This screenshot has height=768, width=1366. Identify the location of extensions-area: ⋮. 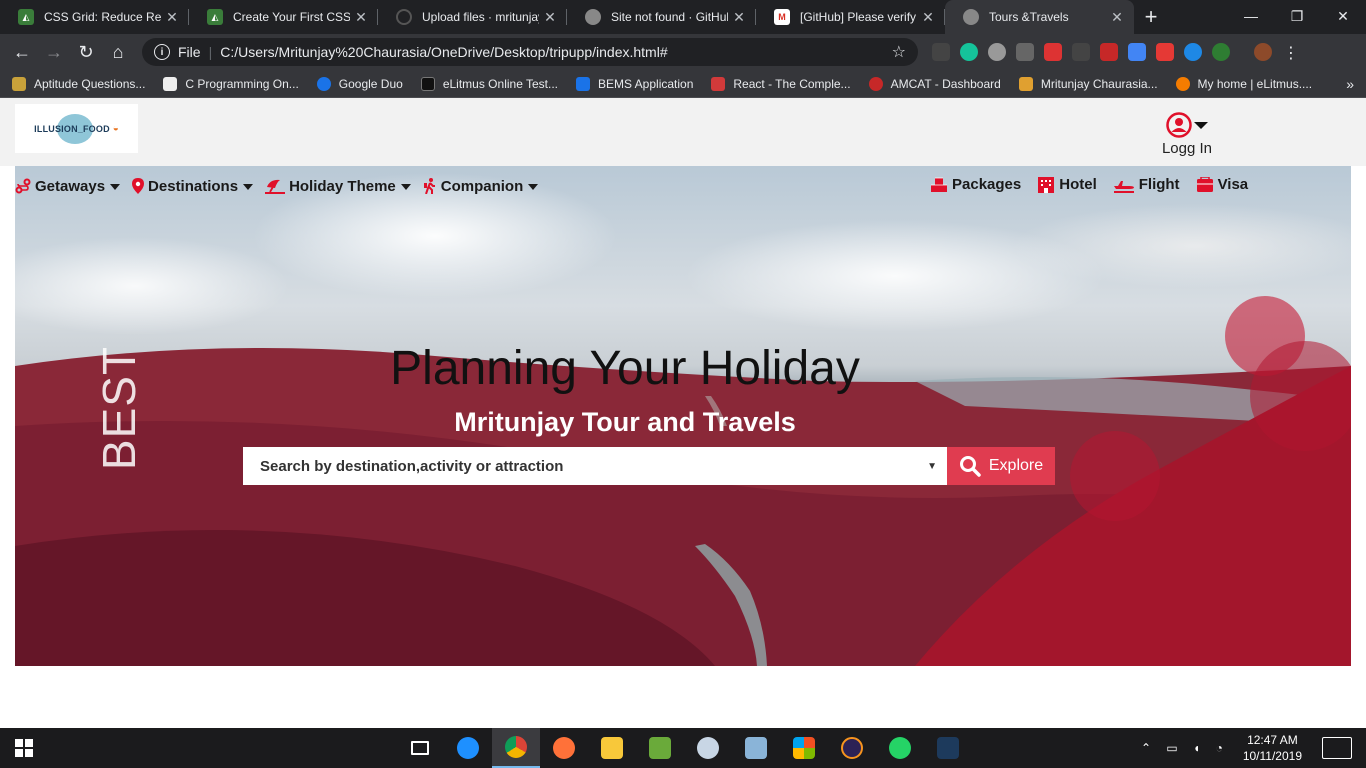
(1116, 52).